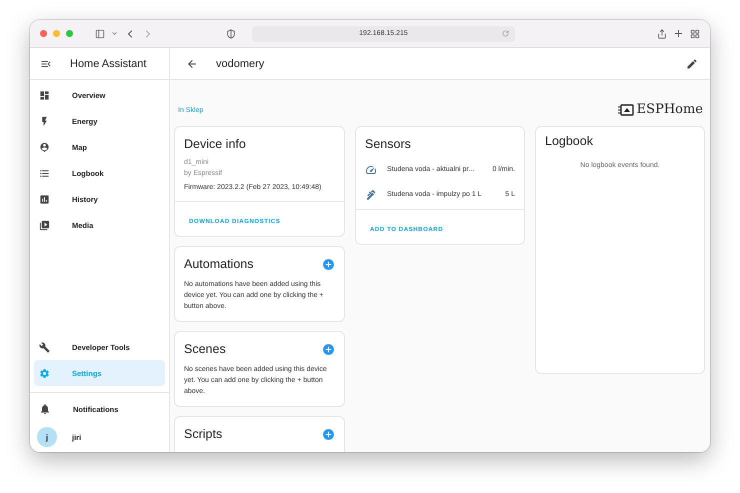  What do you see at coordinates (241, 64) in the screenshot?
I see `page-title: vodomery` at bounding box center [241, 64].